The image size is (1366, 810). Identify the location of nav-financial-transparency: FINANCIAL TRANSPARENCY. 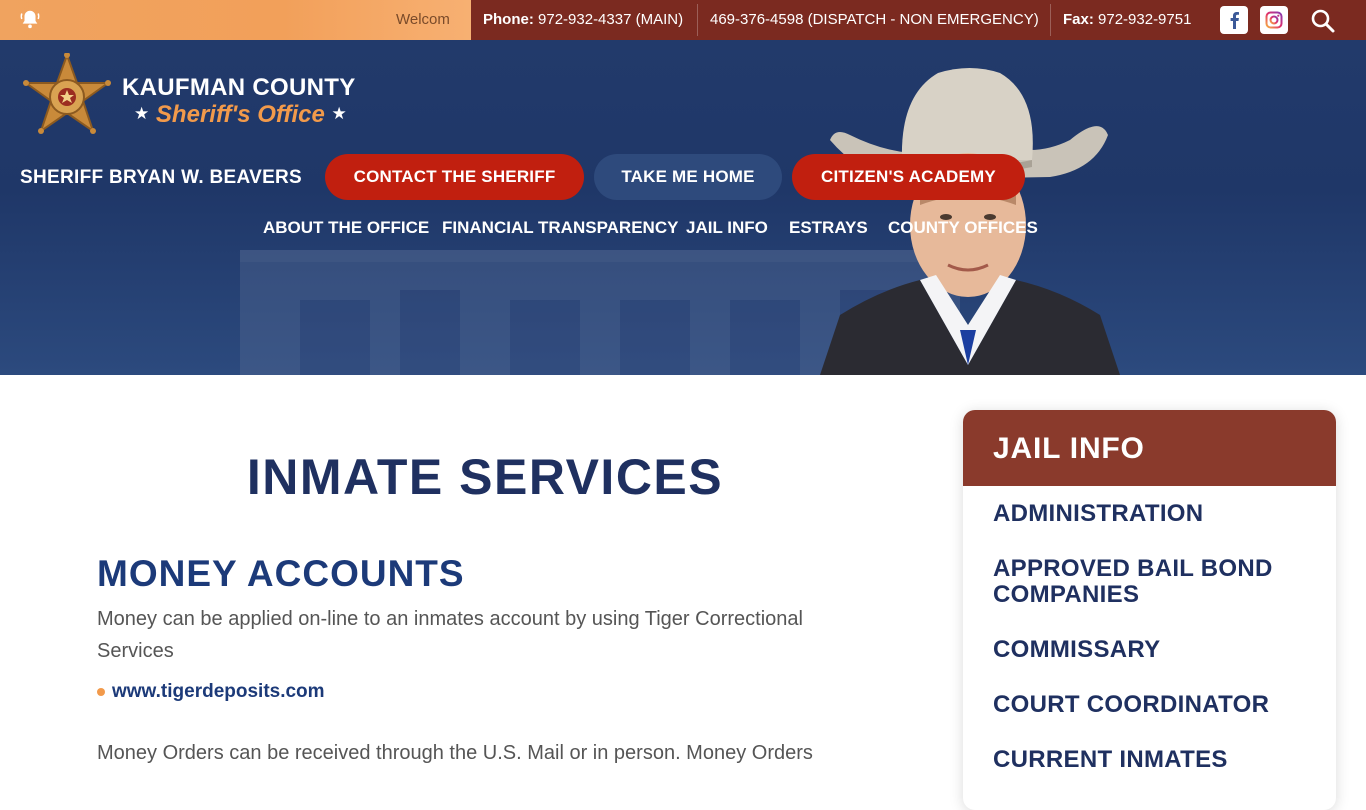
(560, 228).